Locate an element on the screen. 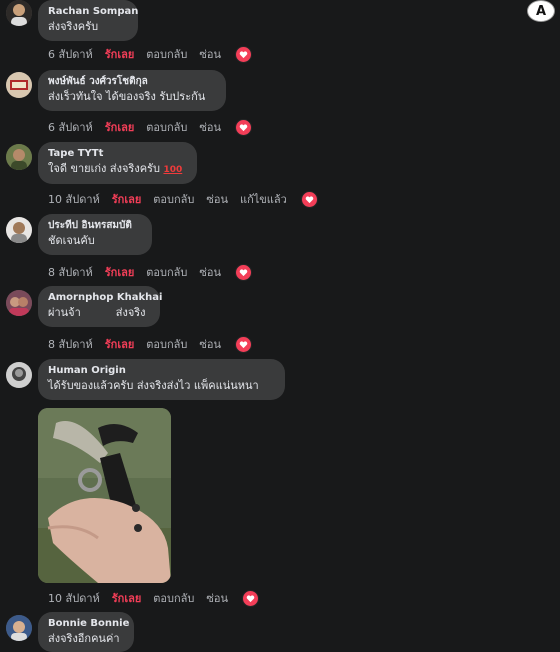 The image size is (560, 652). comment-bubble: Amornphop Khakhai ผ่านจ้า ส่งจริง is located at coordinates (100, 306).